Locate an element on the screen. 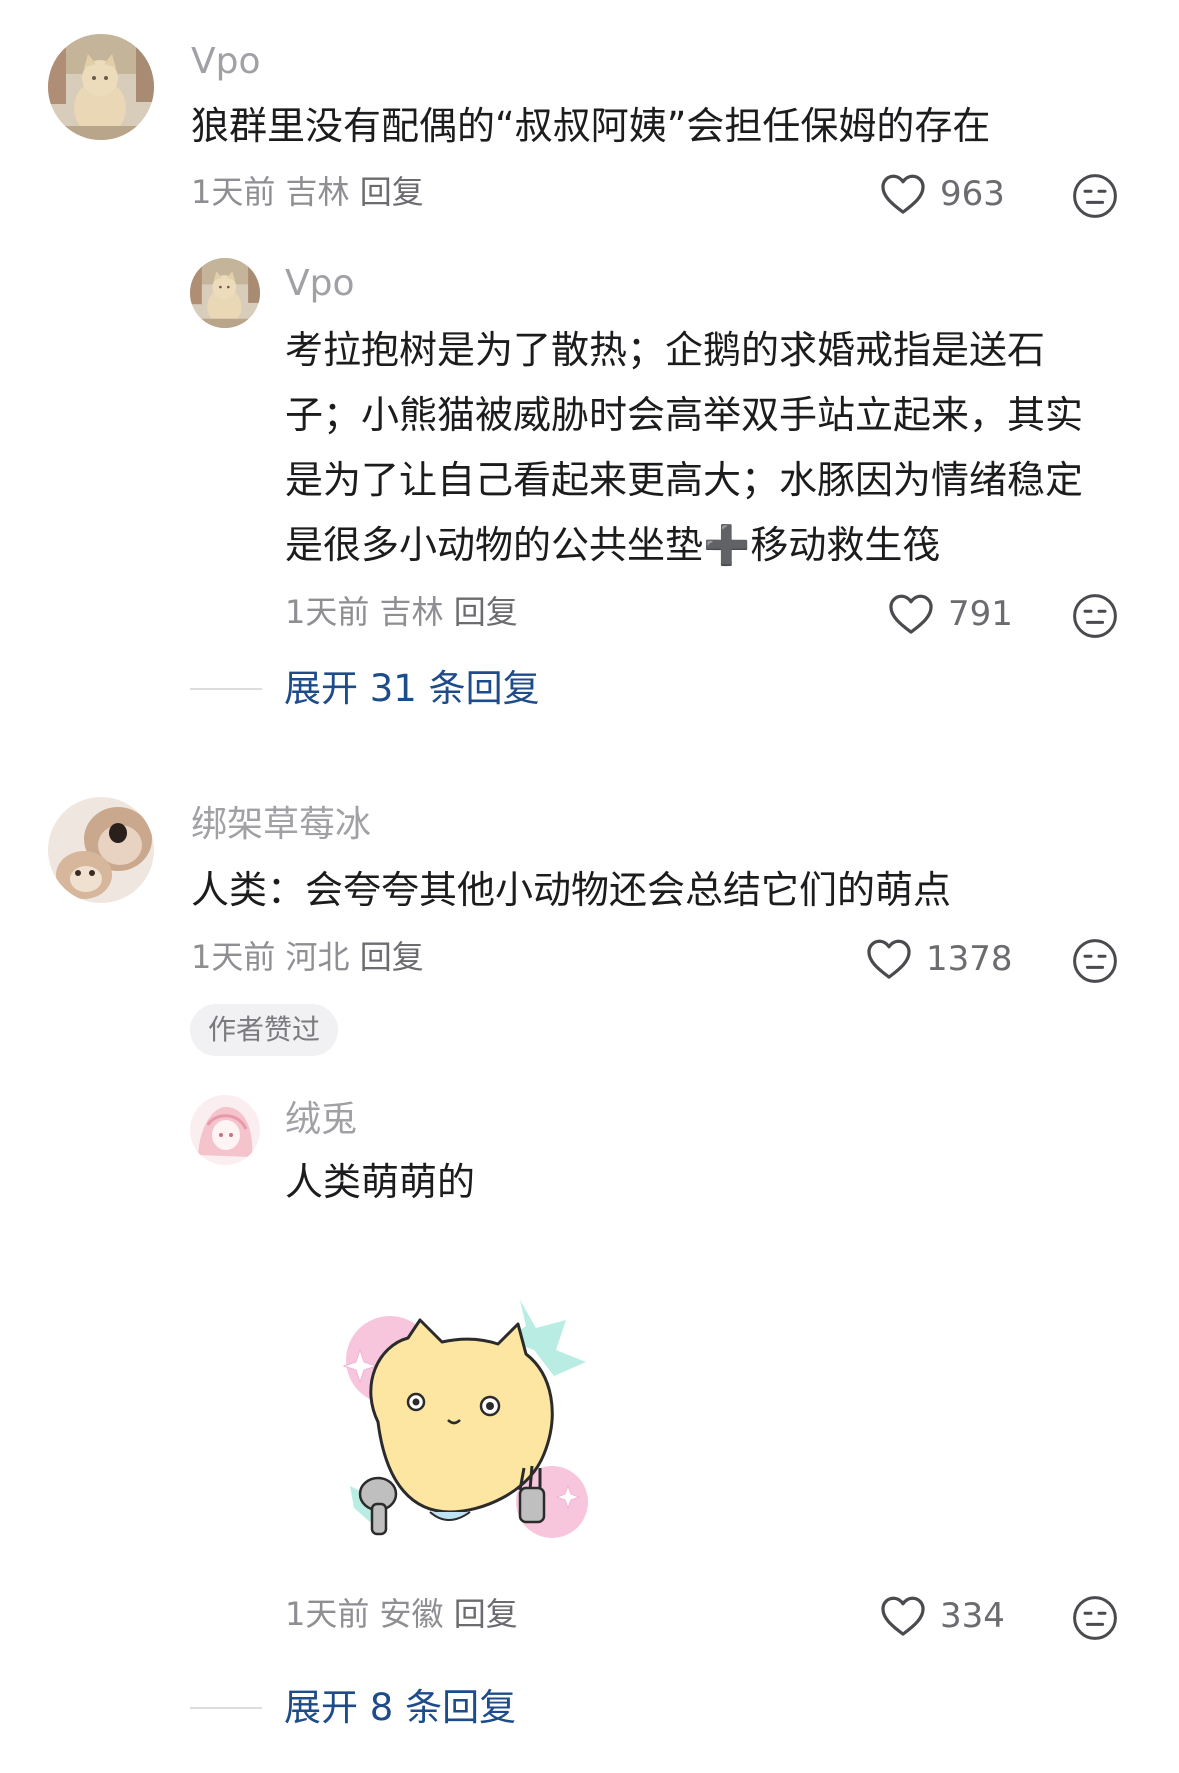  reply-location: 安徽 is located at coordinates (411, 1614).